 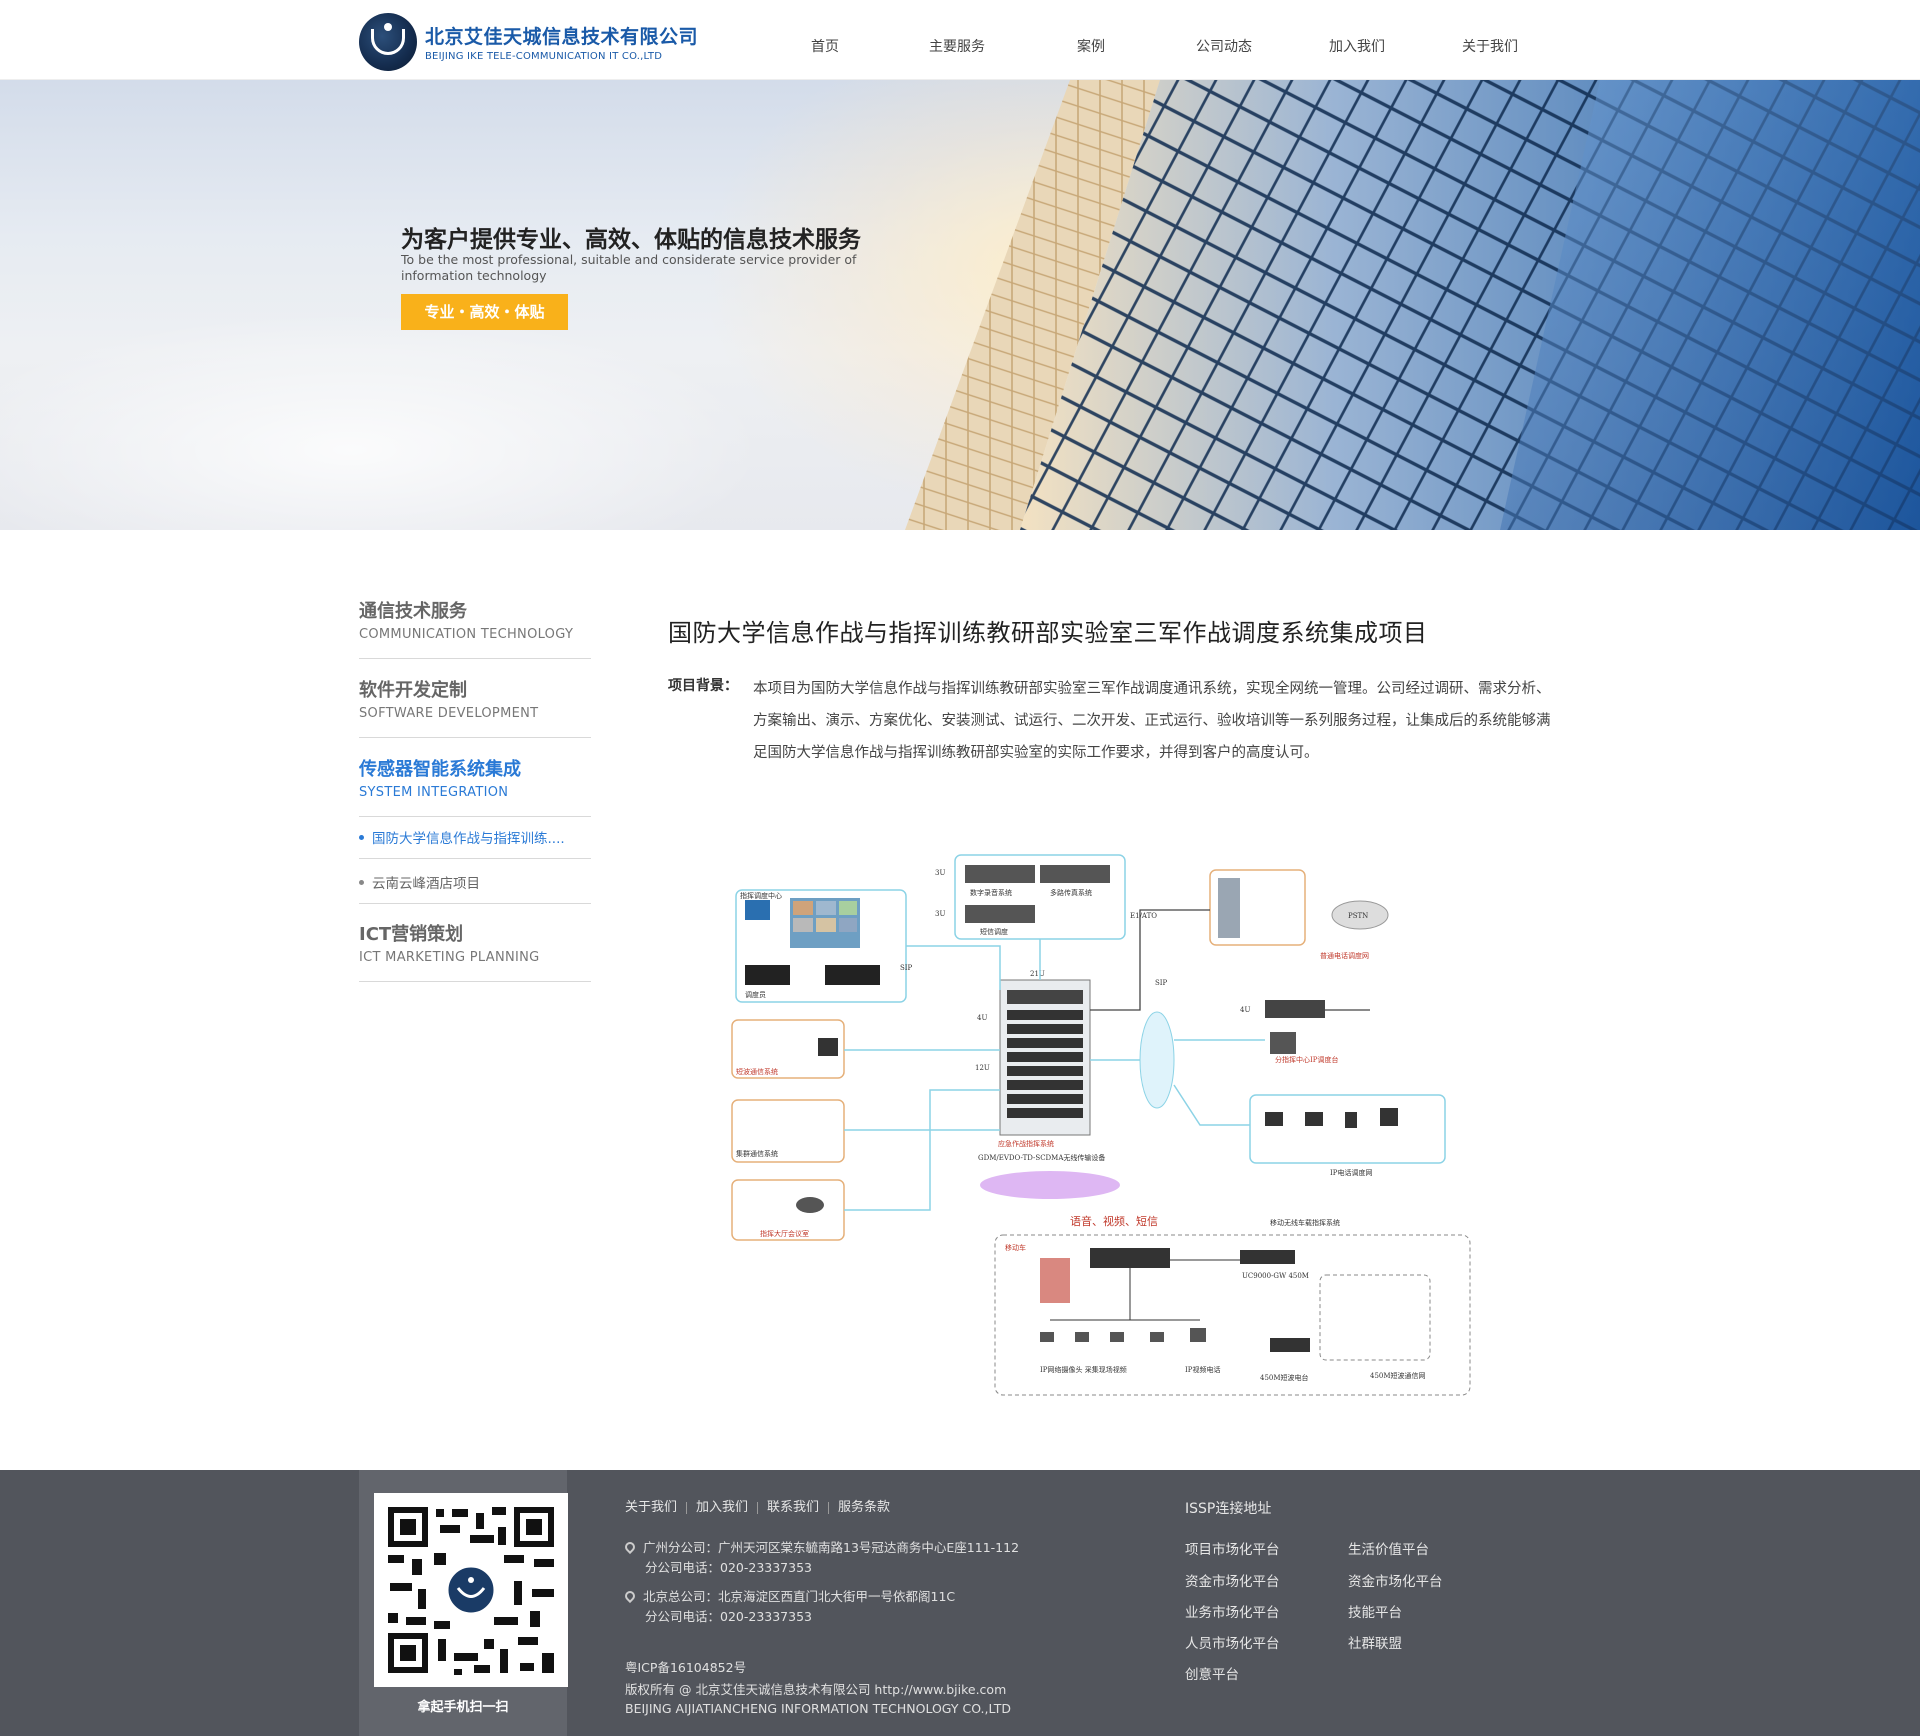 What do you see at coordinates (471, 1590) in the screenshot?
I see `qr-code-icon` at bounding box center [471, 1590].